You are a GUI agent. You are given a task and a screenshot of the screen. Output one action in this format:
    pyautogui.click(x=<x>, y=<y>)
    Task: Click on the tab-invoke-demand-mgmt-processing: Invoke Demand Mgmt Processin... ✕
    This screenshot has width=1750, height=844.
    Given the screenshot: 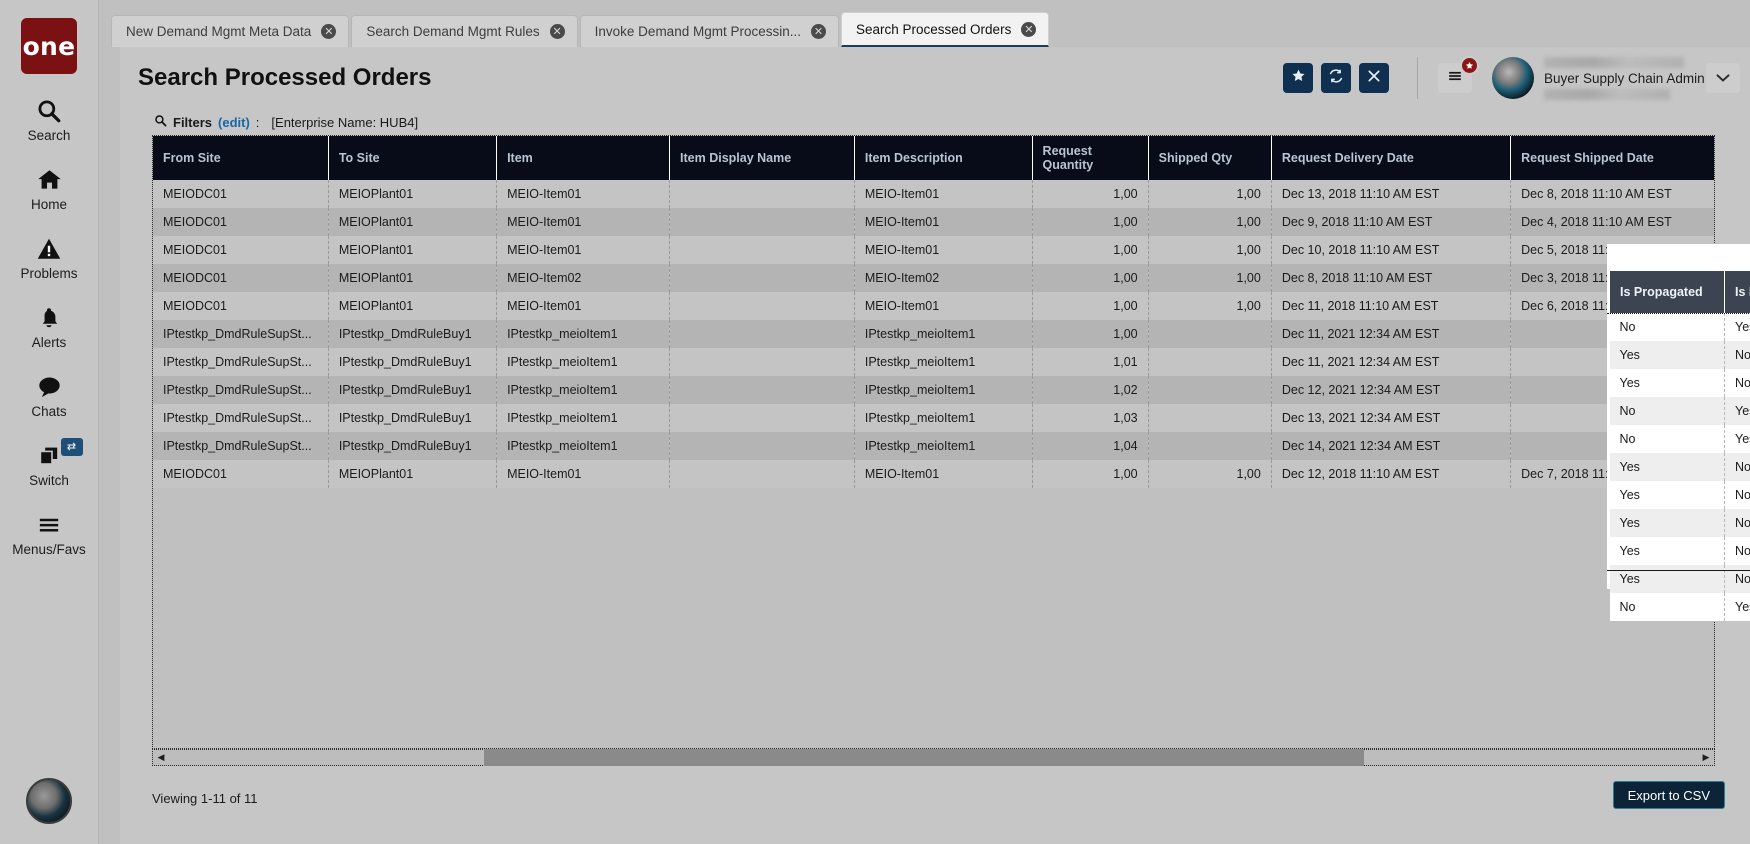 What is the action you would take?
    pyautogui.click(x=709, y=31)
    